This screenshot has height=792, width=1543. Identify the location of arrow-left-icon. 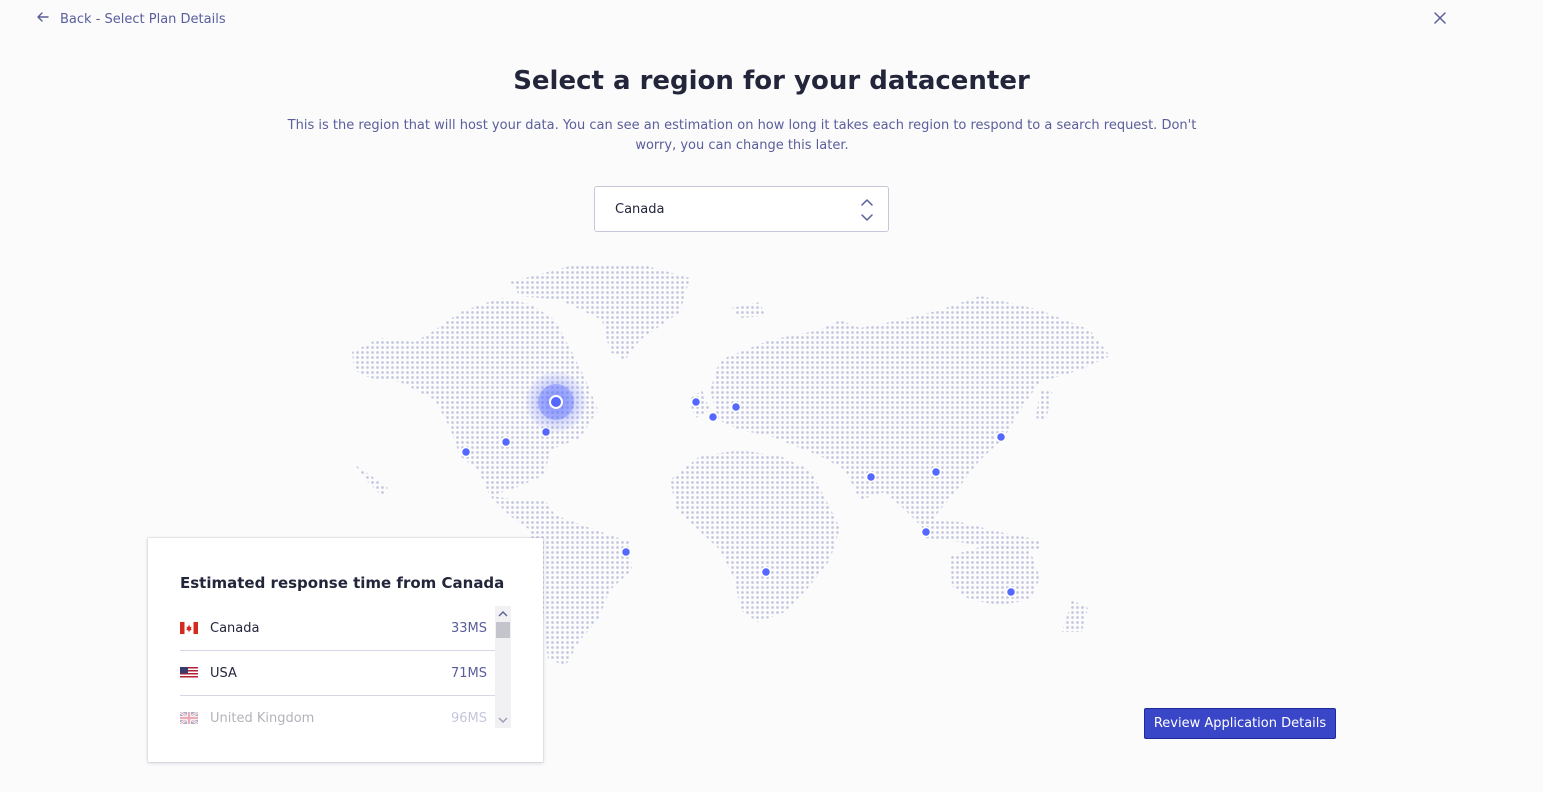
(43, 19).